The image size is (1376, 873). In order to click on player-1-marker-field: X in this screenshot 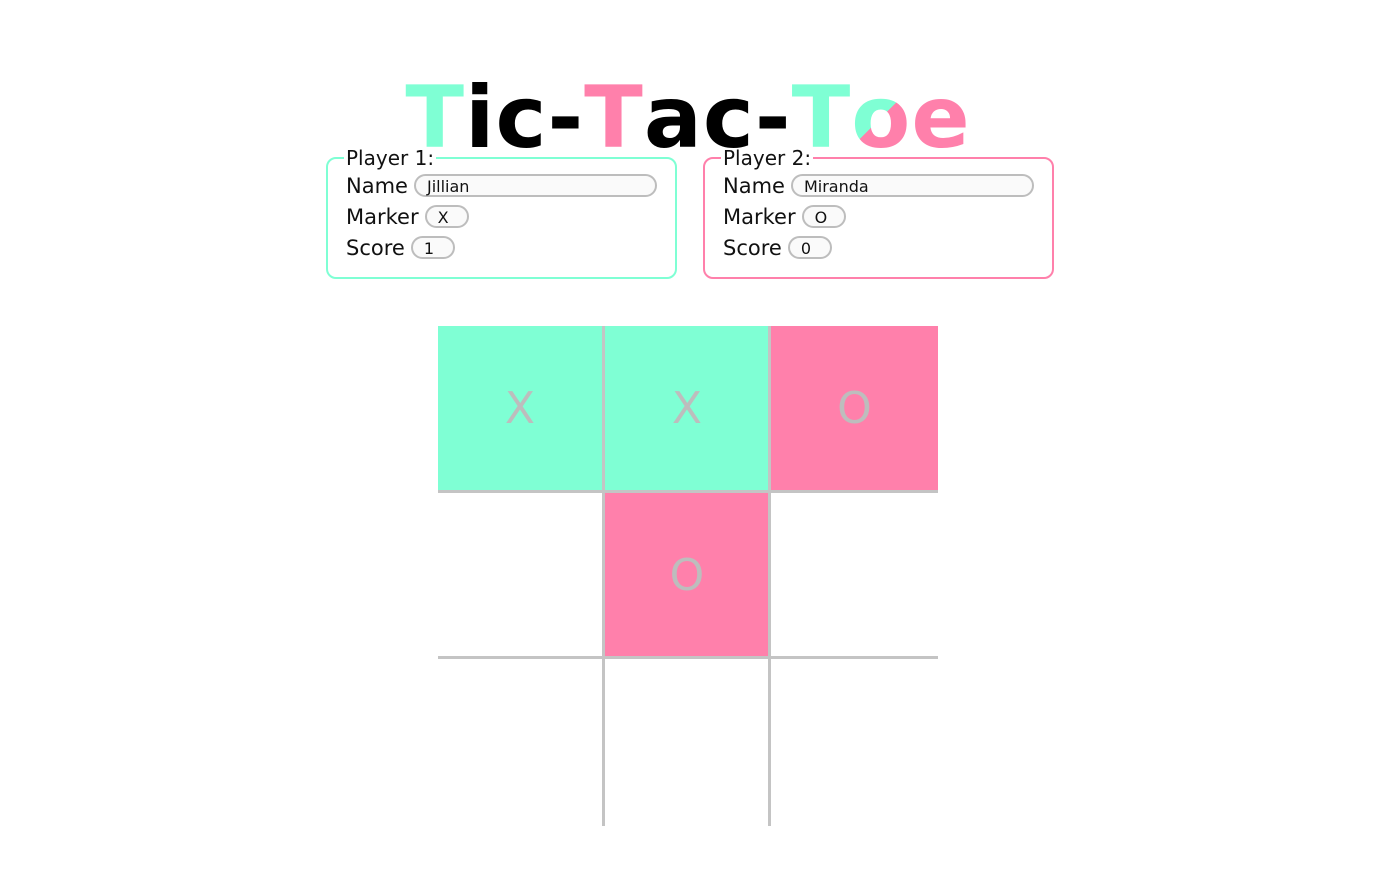, I will do `click(446, 216)`.